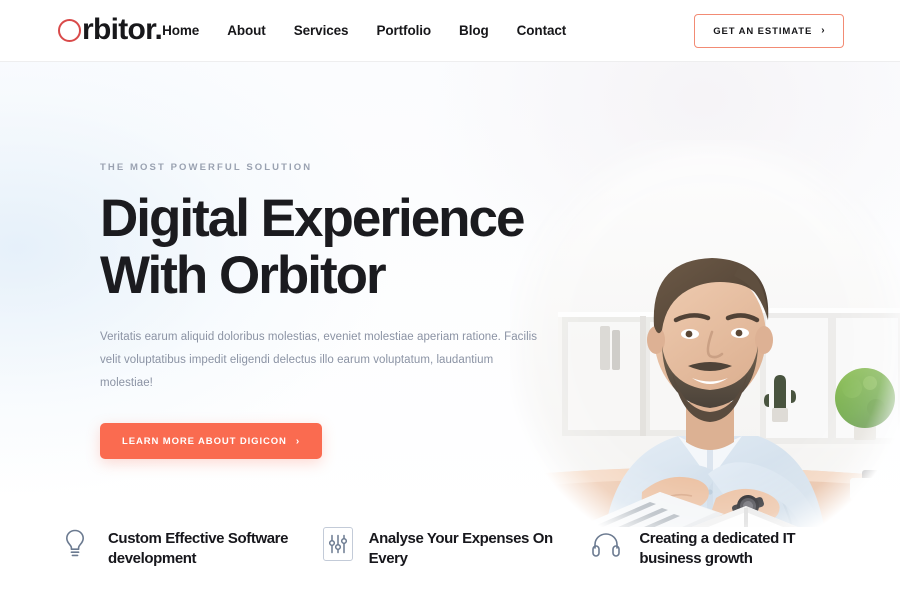 Image resolution: width=900 pixels, height=600 pixels. Describe the element at coordinates (122, 29) in the screenshot. I see `logo-text: rbitor.` at that location.